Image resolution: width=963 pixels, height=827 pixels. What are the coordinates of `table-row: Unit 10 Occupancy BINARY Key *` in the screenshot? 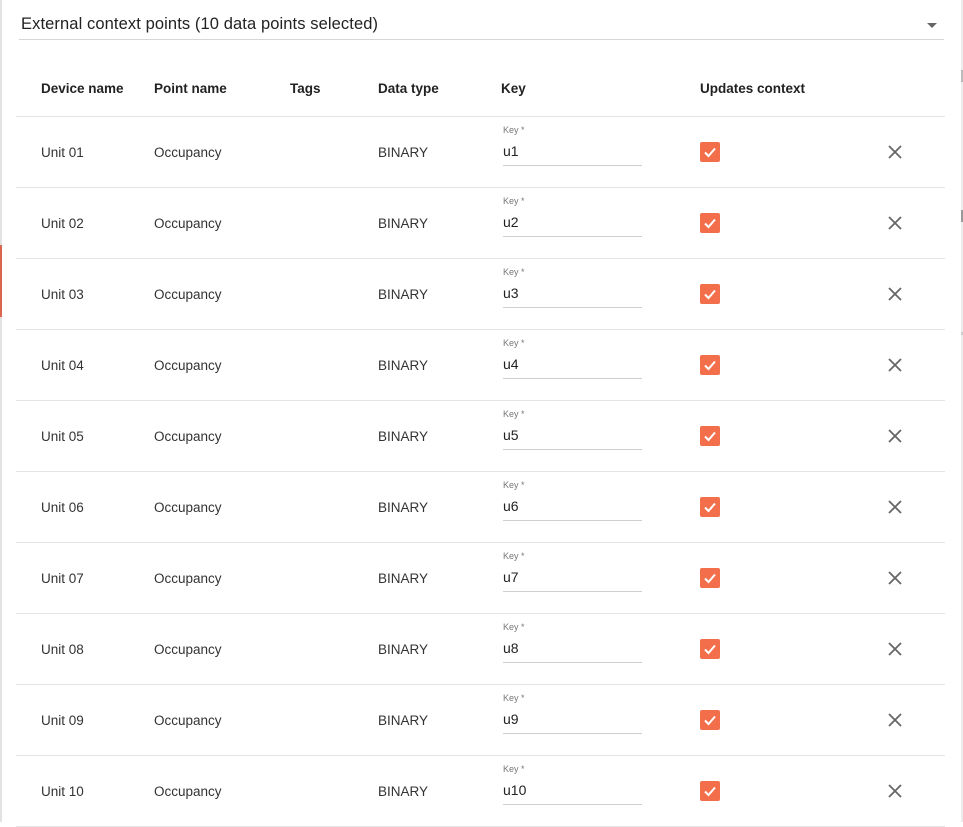 It's located at (480, 791).